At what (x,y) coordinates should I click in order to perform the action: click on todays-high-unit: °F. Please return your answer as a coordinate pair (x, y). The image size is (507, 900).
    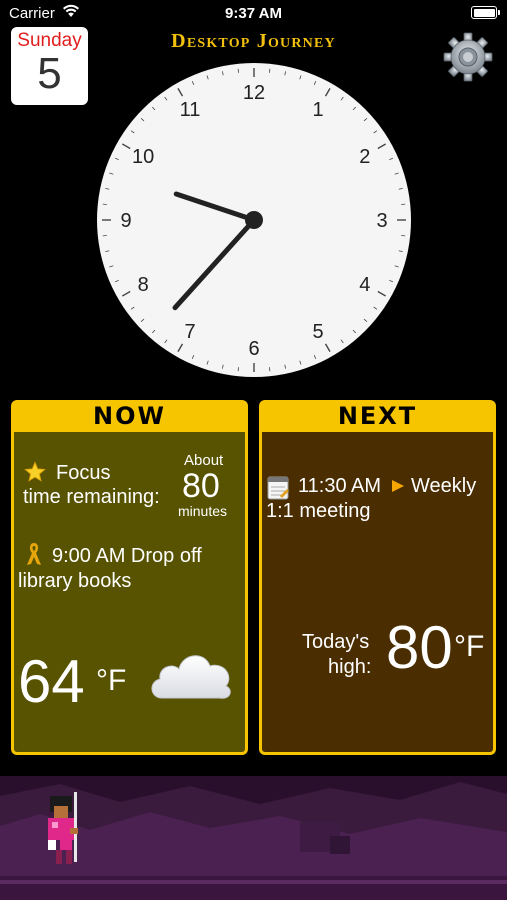
    Looking at the image, I should click on (469, 646).